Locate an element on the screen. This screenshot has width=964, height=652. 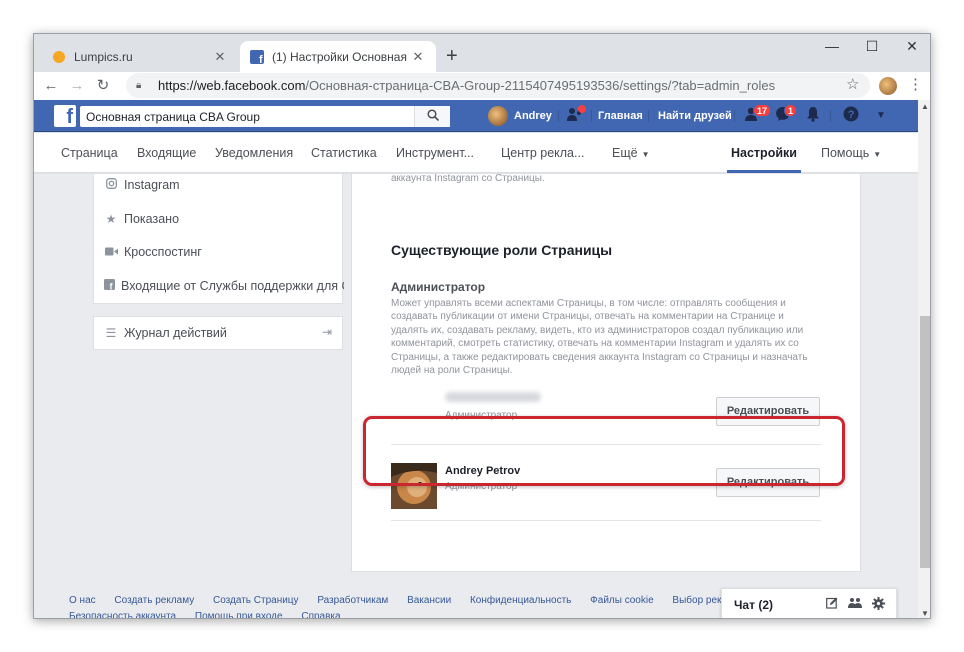
sidebar-item-instagram: Instagram is located at coordinates (142, 185).